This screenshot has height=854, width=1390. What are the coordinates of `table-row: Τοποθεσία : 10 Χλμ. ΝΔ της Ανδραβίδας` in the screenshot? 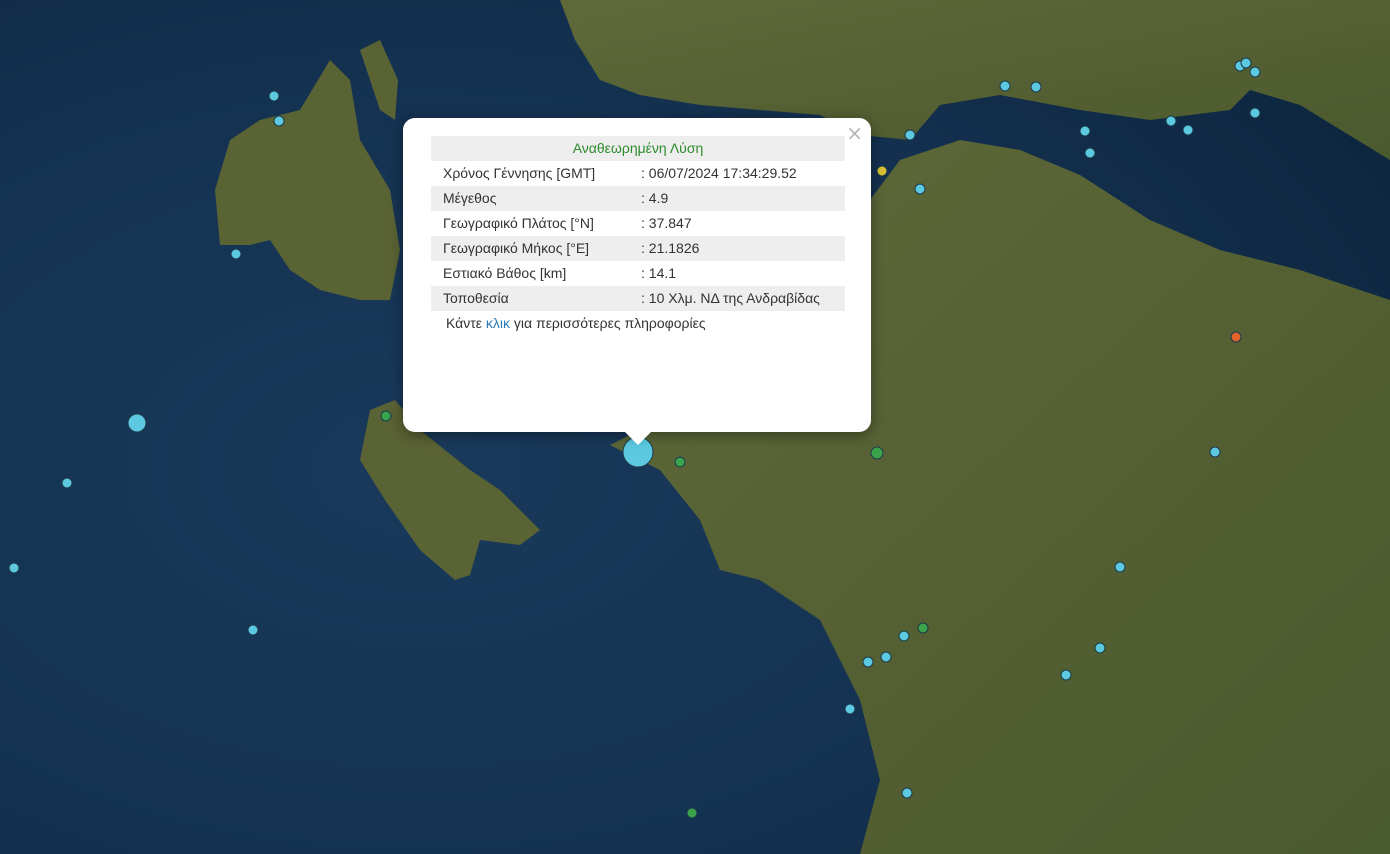 It's located at (638, 298).